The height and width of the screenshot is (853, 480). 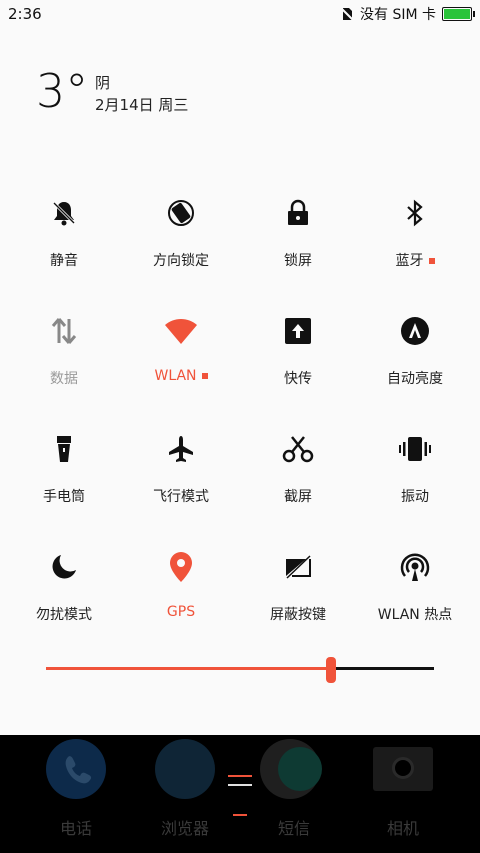 What do you see at coordinates (331, 670) in the screenshot?
I see `brightness-slider-thumb` at bounding box center [331, 670].